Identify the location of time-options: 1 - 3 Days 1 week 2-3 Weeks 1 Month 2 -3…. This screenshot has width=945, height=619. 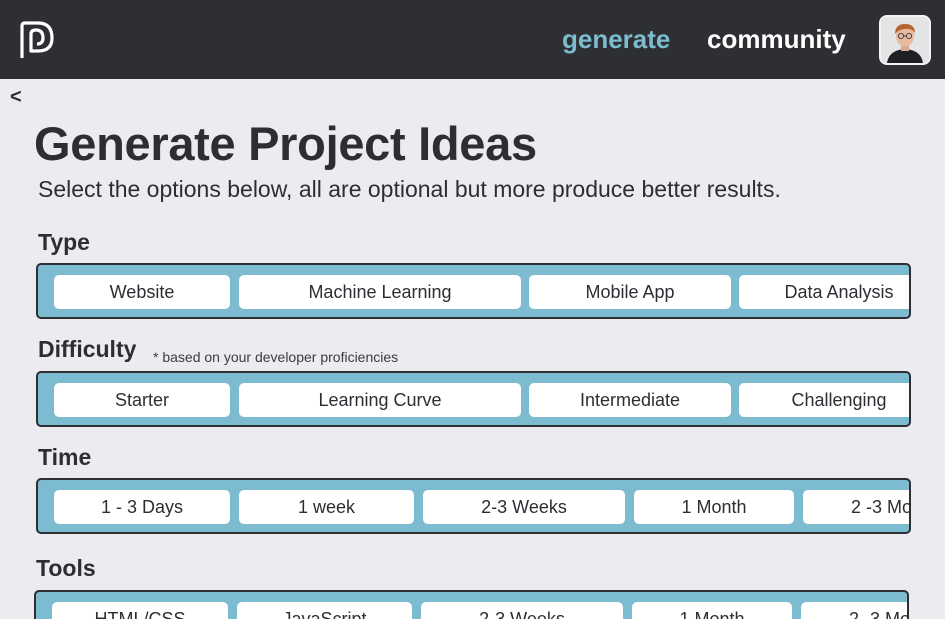
(473, 506).